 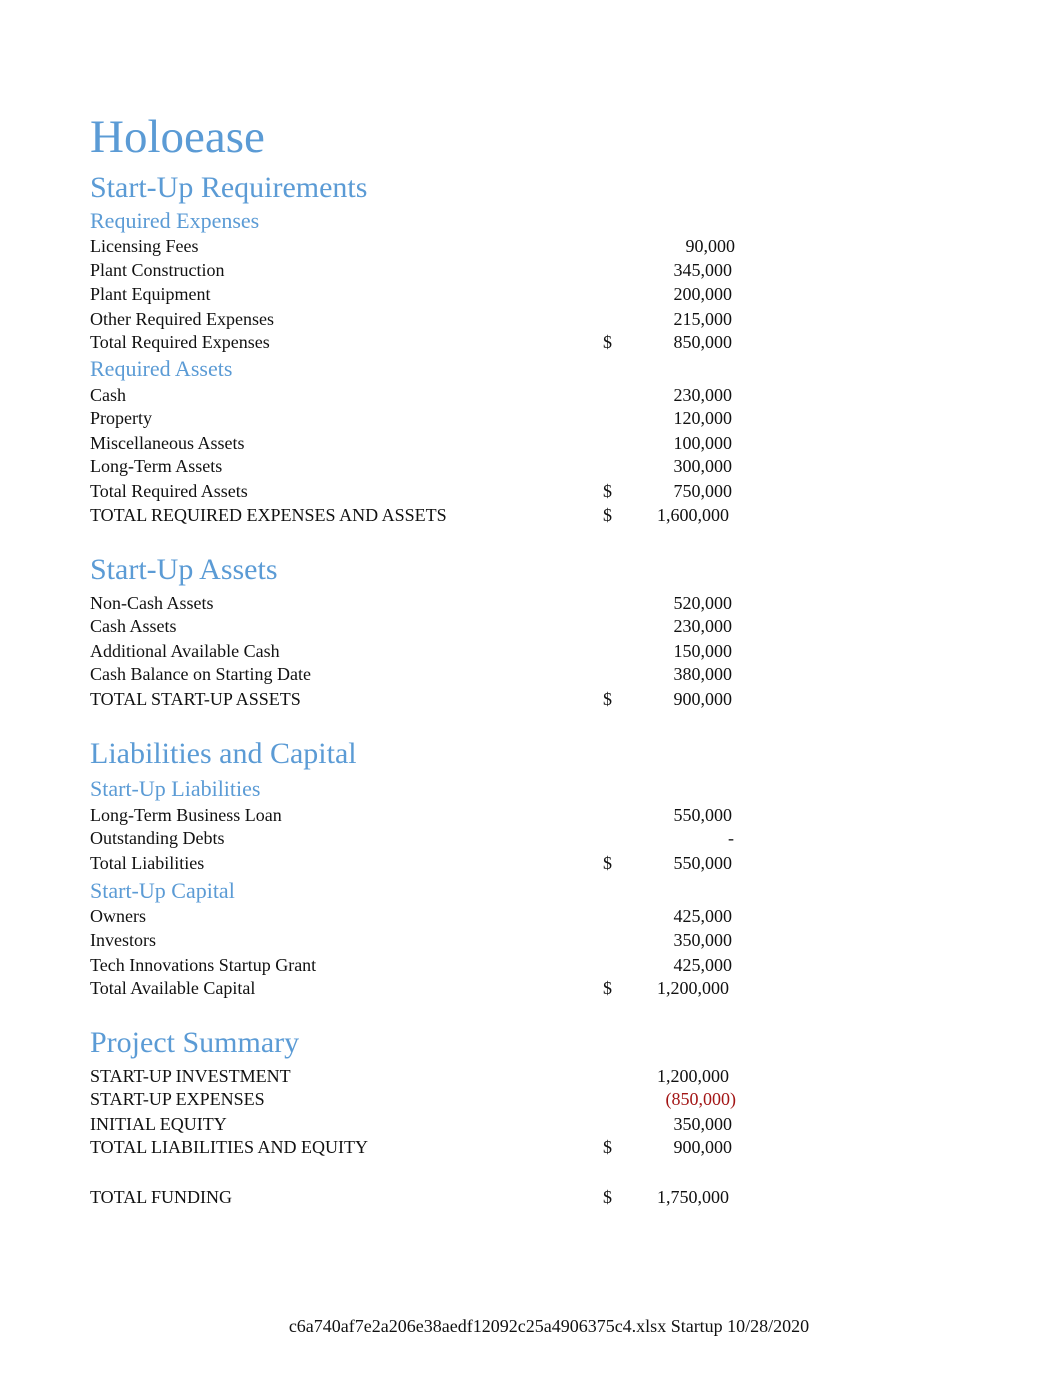 What do you see at coordinates (157, 838) in the screenshot?
I see `row-label: Outstanding Debts` at bounding box center [157, 838].